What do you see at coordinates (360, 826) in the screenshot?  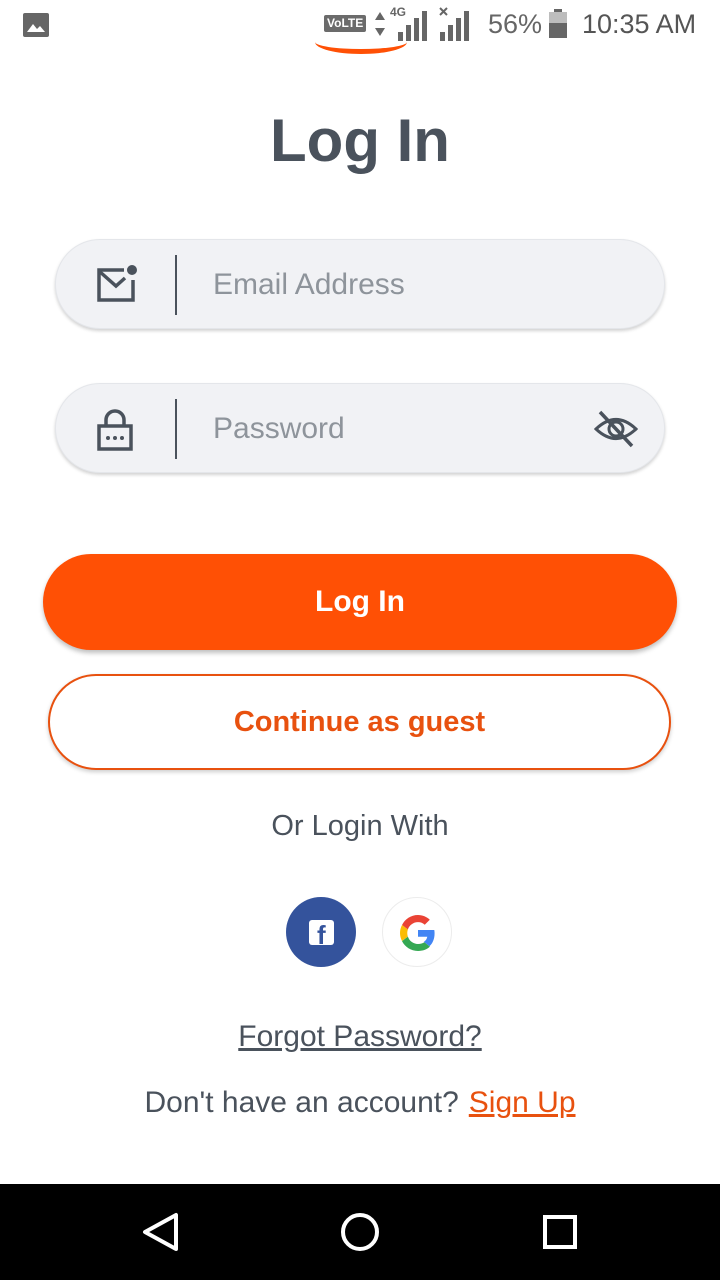 I see `or-login-with-label: Or Login With` at bounding box center [360, 826].